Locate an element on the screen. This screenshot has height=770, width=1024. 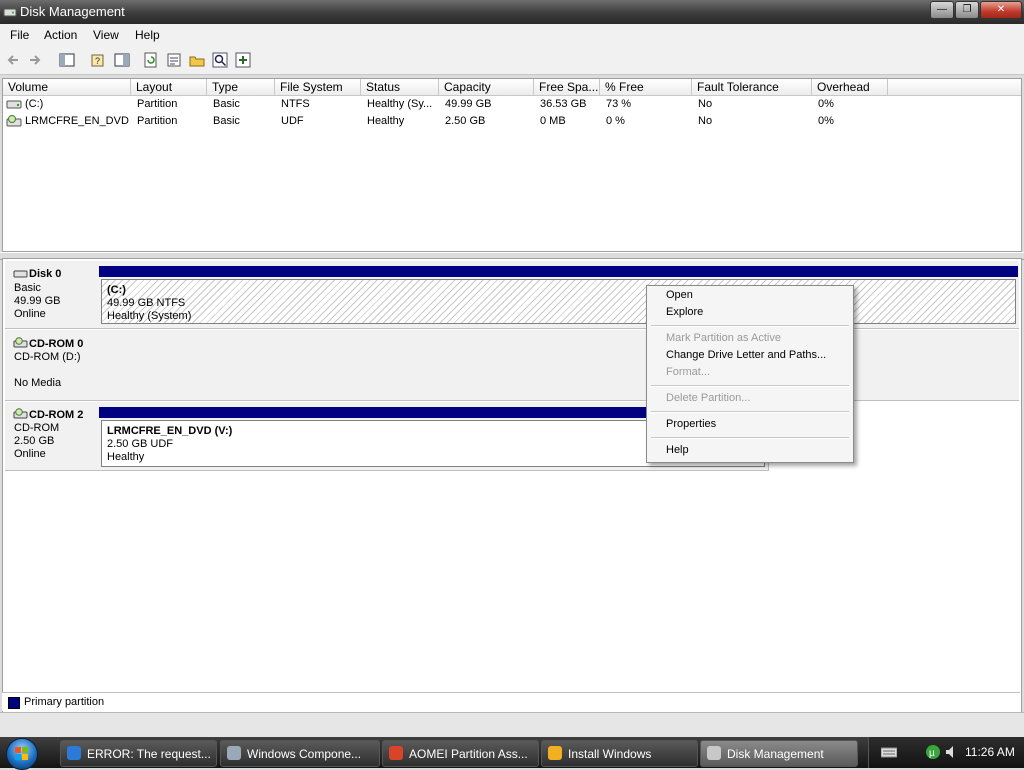
disk-name: CD-ROM 2 is located at coordinates (56, 415).